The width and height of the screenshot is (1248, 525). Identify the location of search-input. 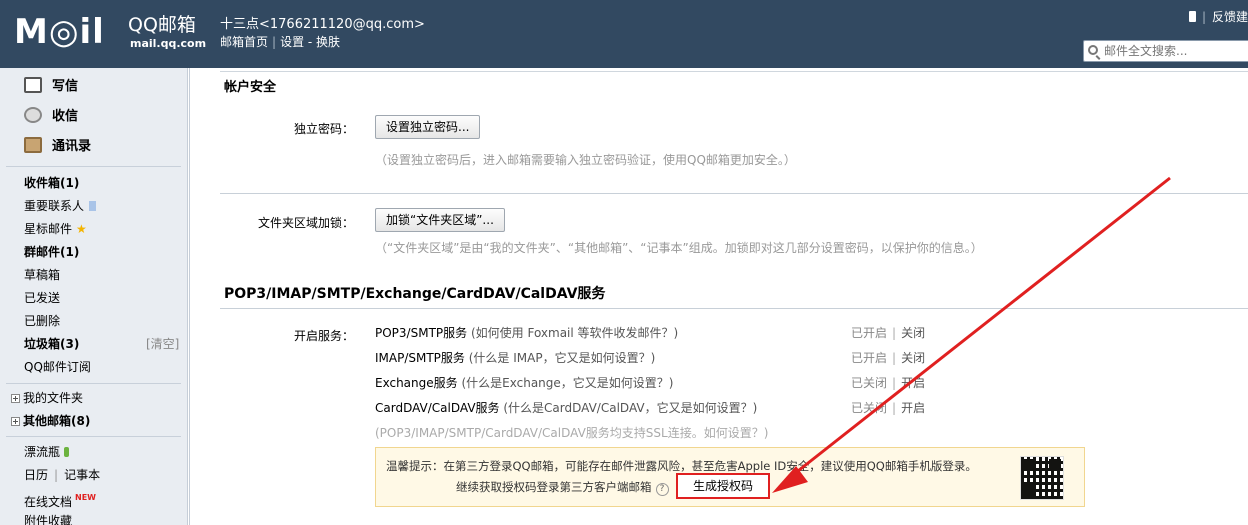
(1176, 51).